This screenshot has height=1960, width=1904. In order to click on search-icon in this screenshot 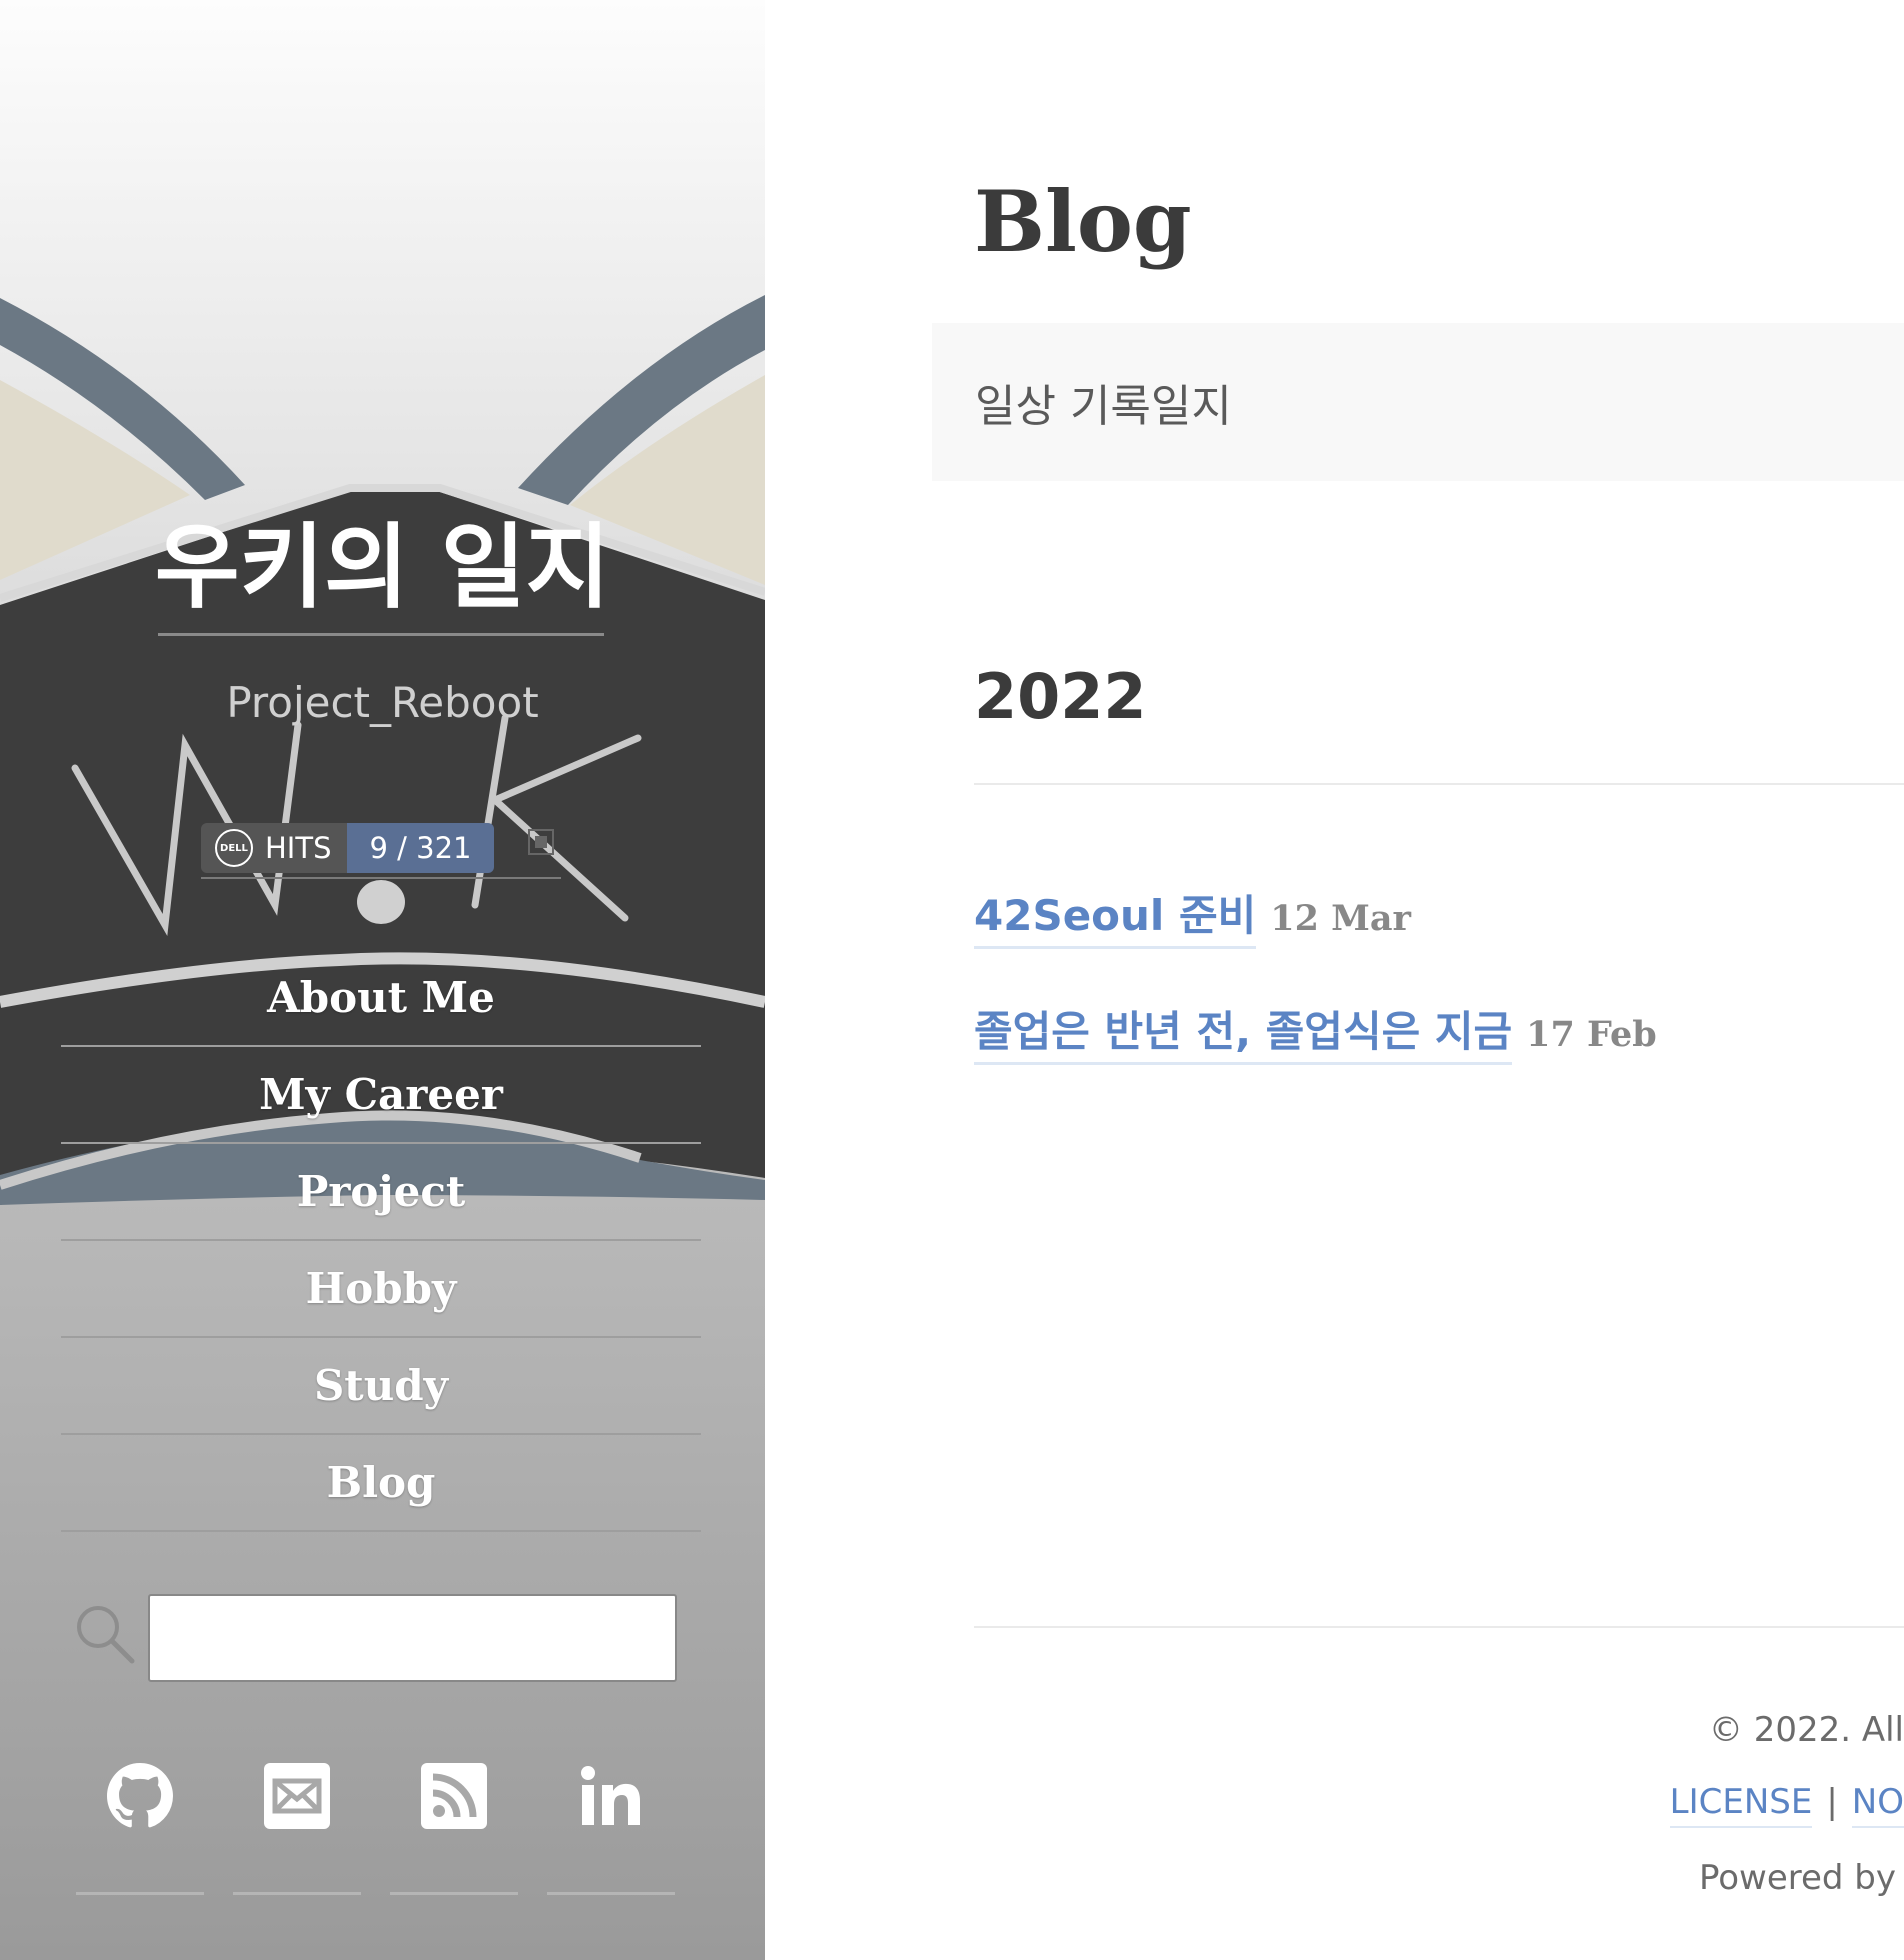, I will do `click(105, 1634)`.